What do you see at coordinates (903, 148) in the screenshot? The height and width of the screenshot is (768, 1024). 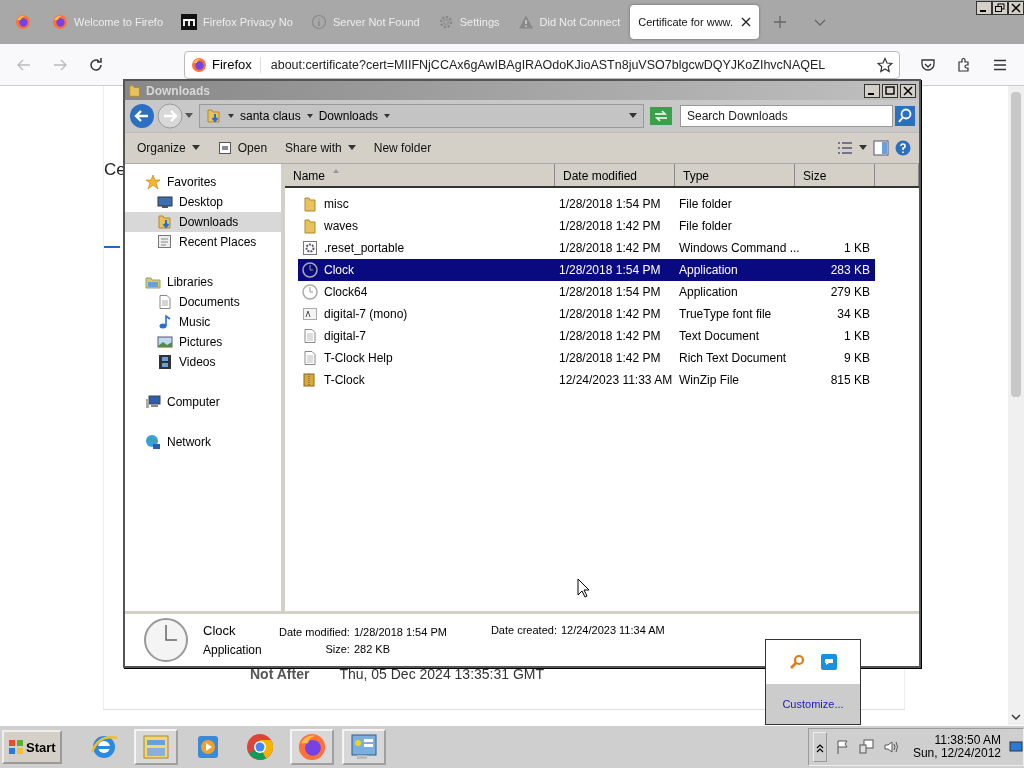 I see `help-icon` at bounding box center [903, 148].